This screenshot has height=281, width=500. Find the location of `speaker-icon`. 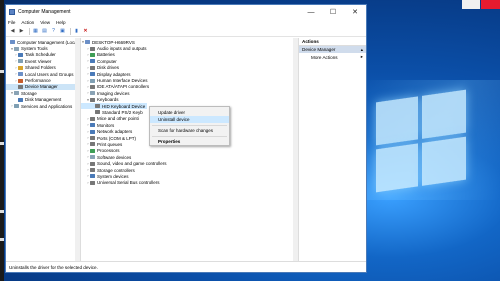

speaker-icon is located at coordinates (92, 48).